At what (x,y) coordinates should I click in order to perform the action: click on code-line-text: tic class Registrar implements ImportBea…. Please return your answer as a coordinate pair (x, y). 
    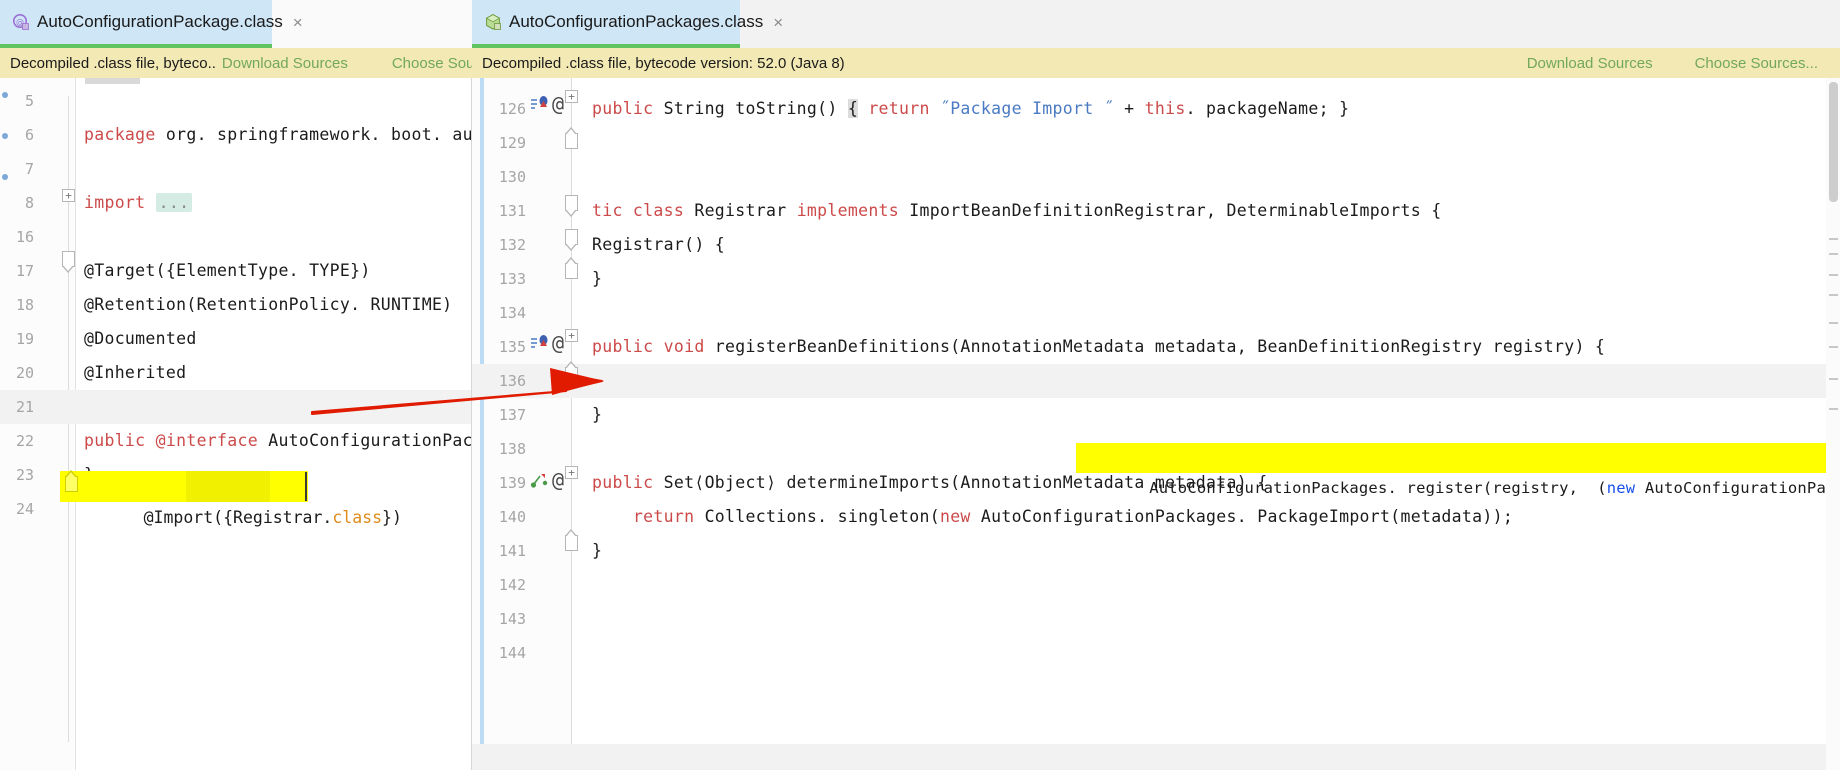
    Looking at the image, I should click on (1016, 211).